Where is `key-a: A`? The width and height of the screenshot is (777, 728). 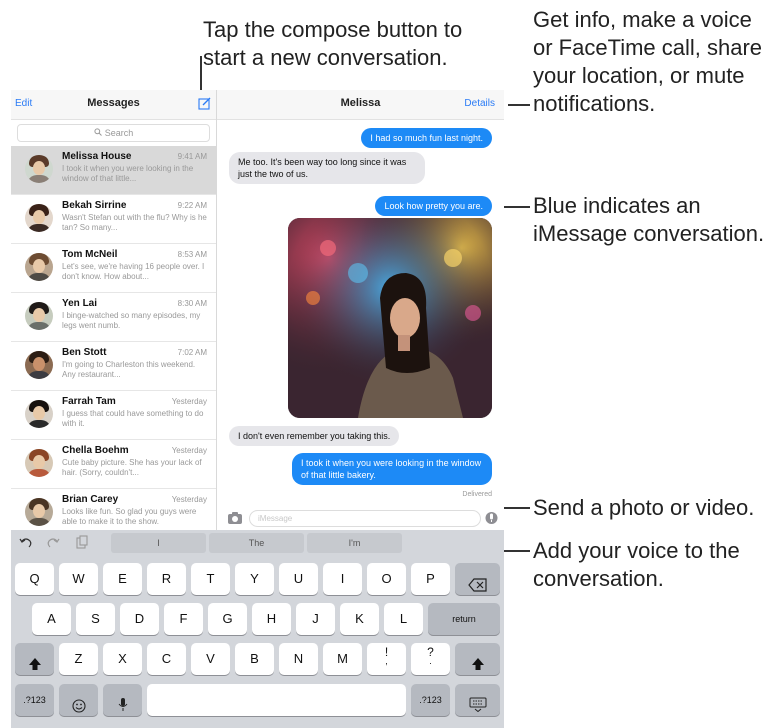
key-a: A is located at coordinates (51, 619).